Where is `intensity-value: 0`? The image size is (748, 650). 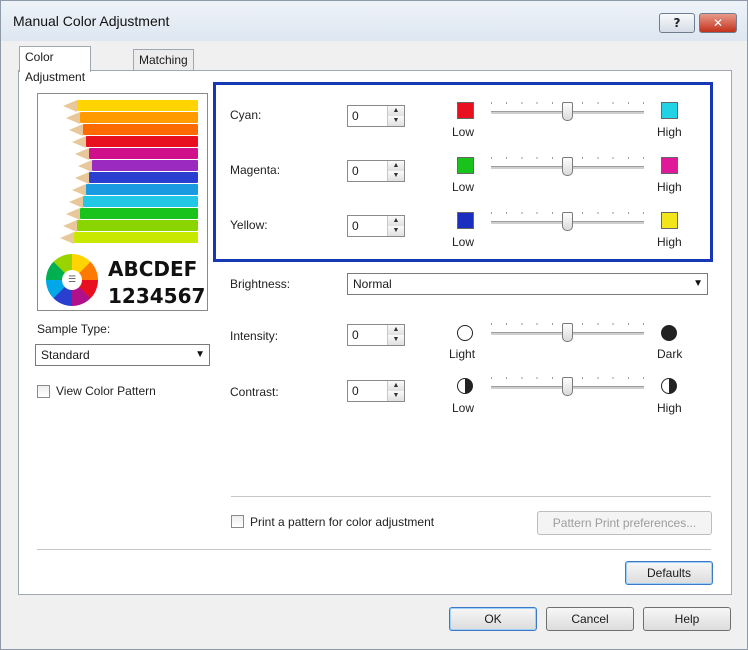 intensity-value: 0 is located at coordinates (355, 335).